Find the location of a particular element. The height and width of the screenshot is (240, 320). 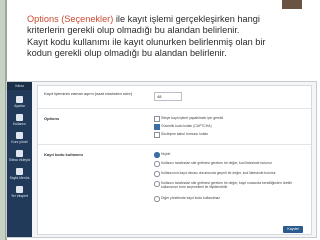

sidebar-item-label: Kurs yönet is located at coordinates (19, 142).